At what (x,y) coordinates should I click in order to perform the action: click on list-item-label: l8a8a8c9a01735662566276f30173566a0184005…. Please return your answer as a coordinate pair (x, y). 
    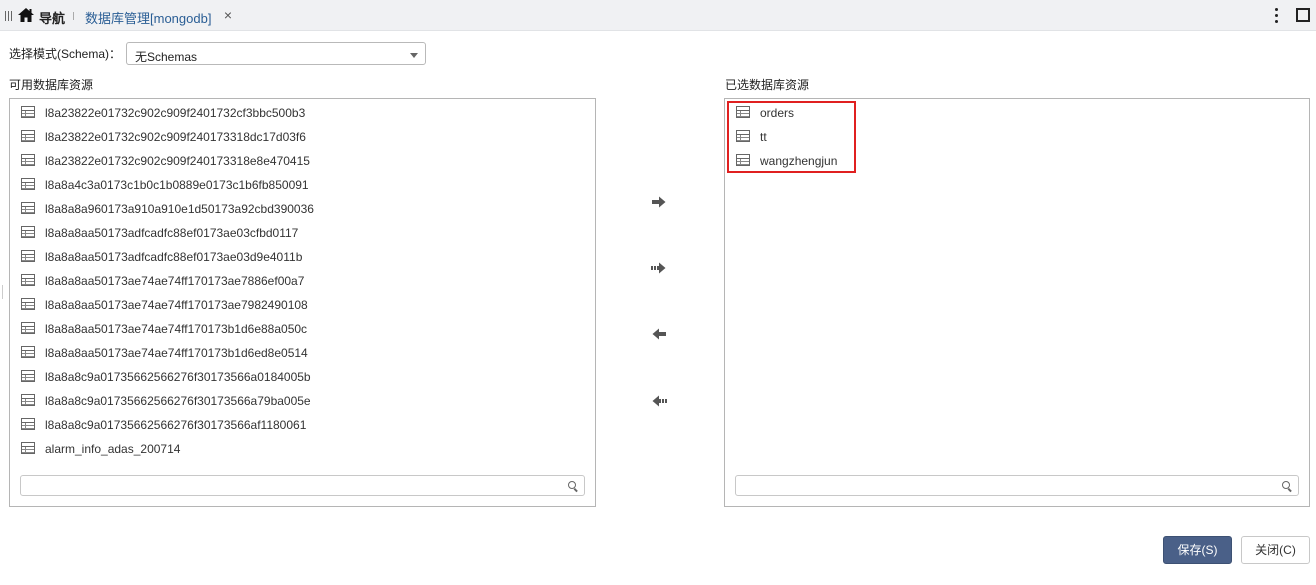
    Looking at the image, I should click on (178, 377).